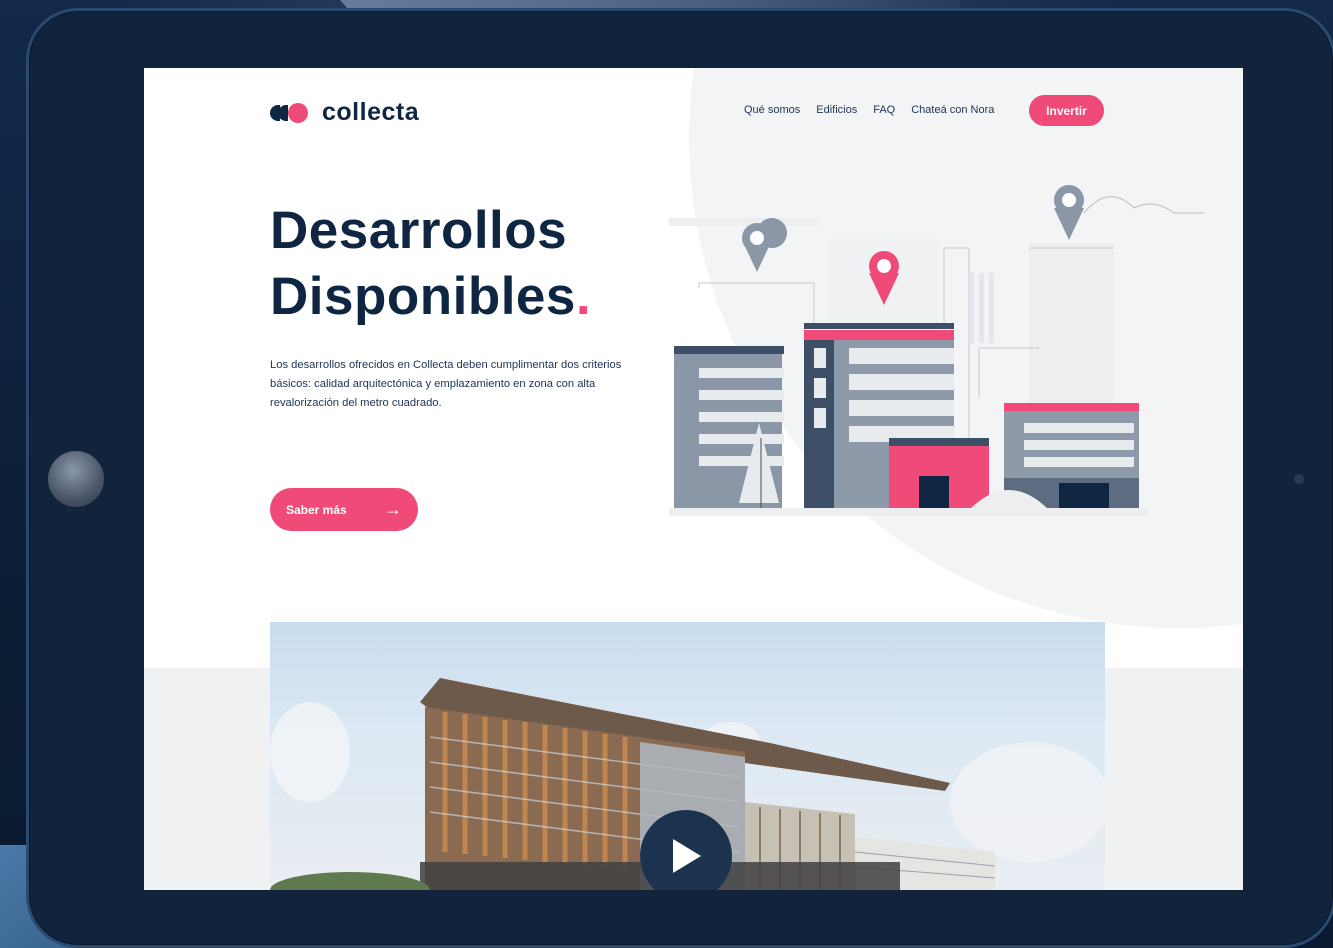  I want to click on learn-more-label: Saber más, so click(316, 509).